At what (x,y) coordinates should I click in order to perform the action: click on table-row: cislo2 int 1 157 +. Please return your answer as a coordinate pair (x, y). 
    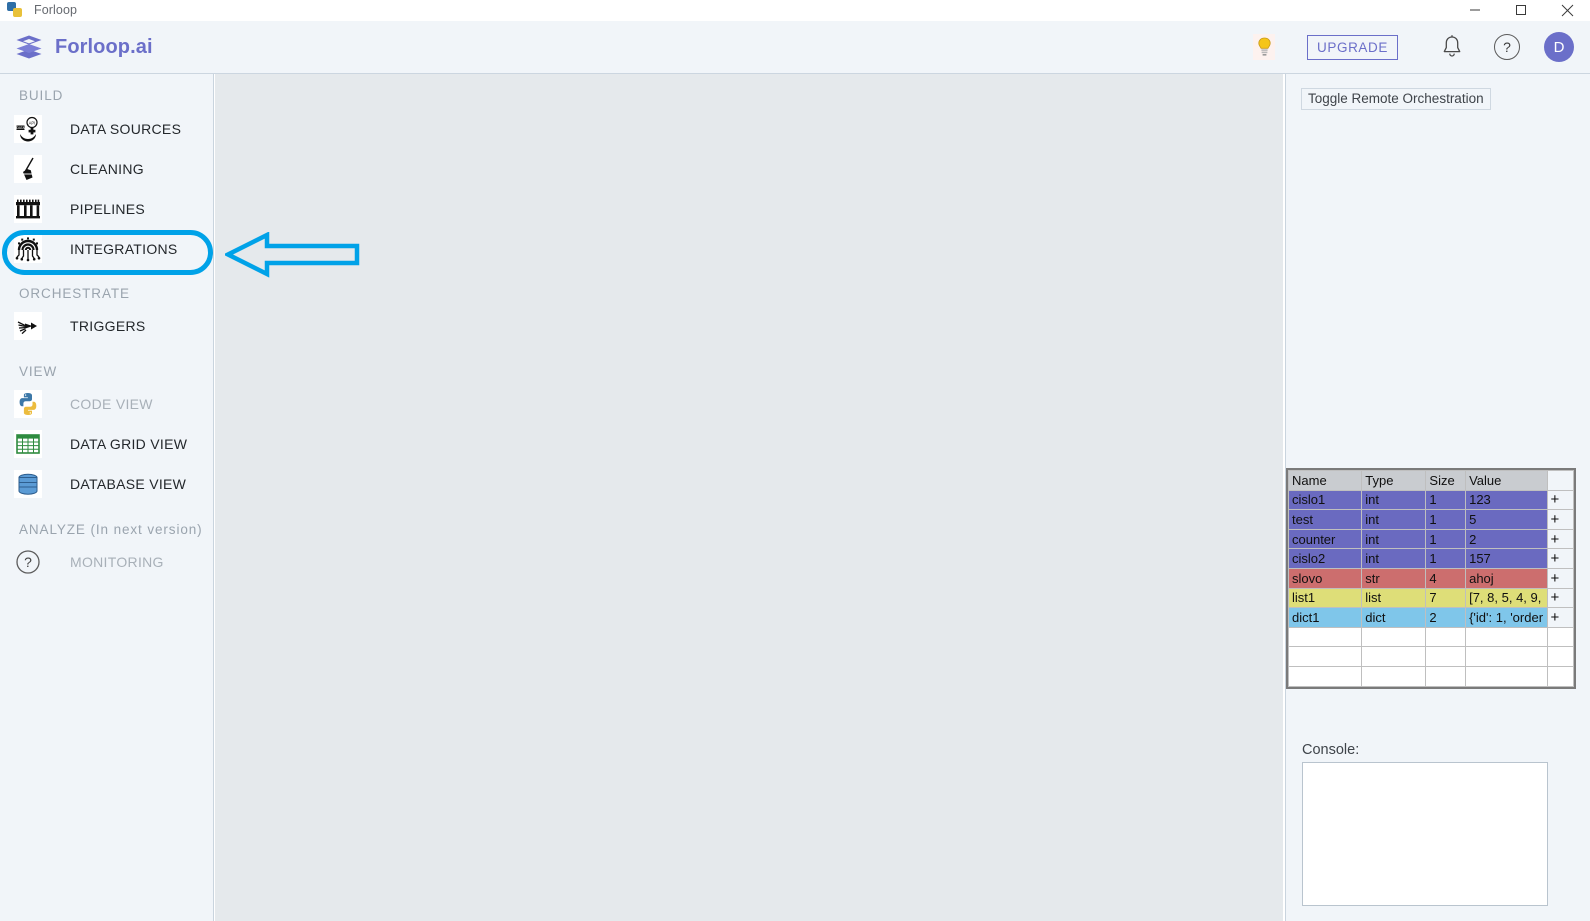
    Looking at the image, I should click on (1431, 558).